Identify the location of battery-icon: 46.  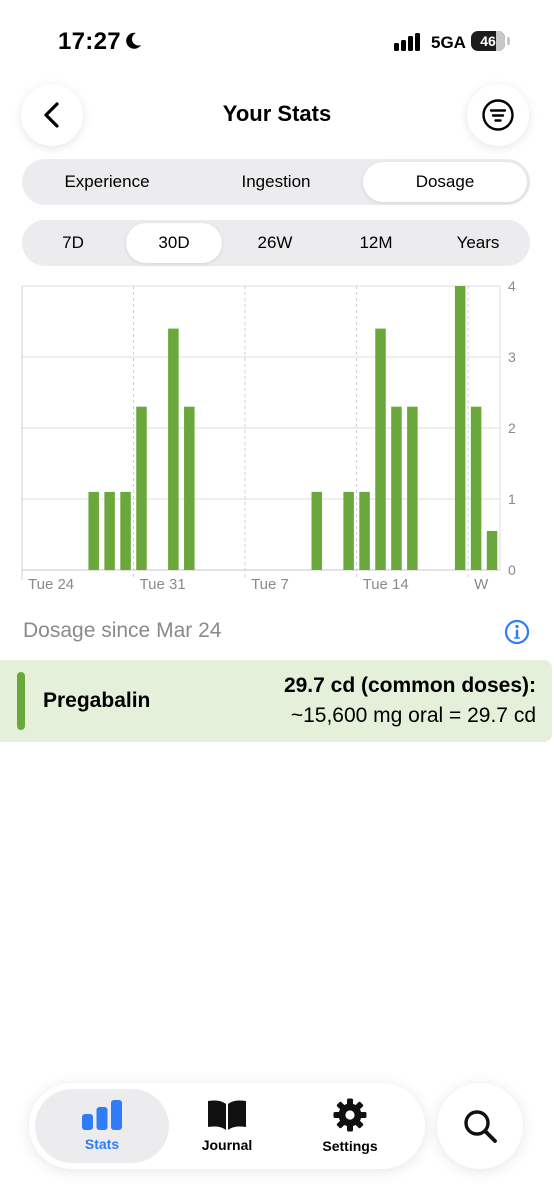
(488, 41).